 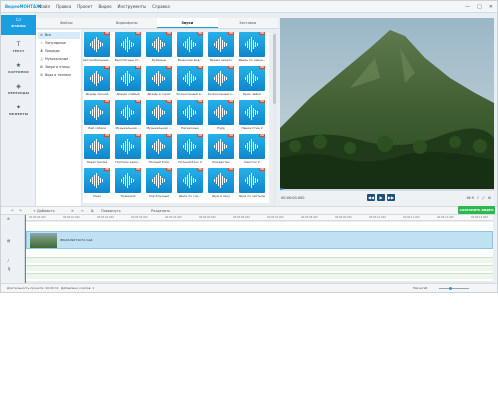 I want to click on sound-item: HD Полный блок, so click(x=159, y=149).